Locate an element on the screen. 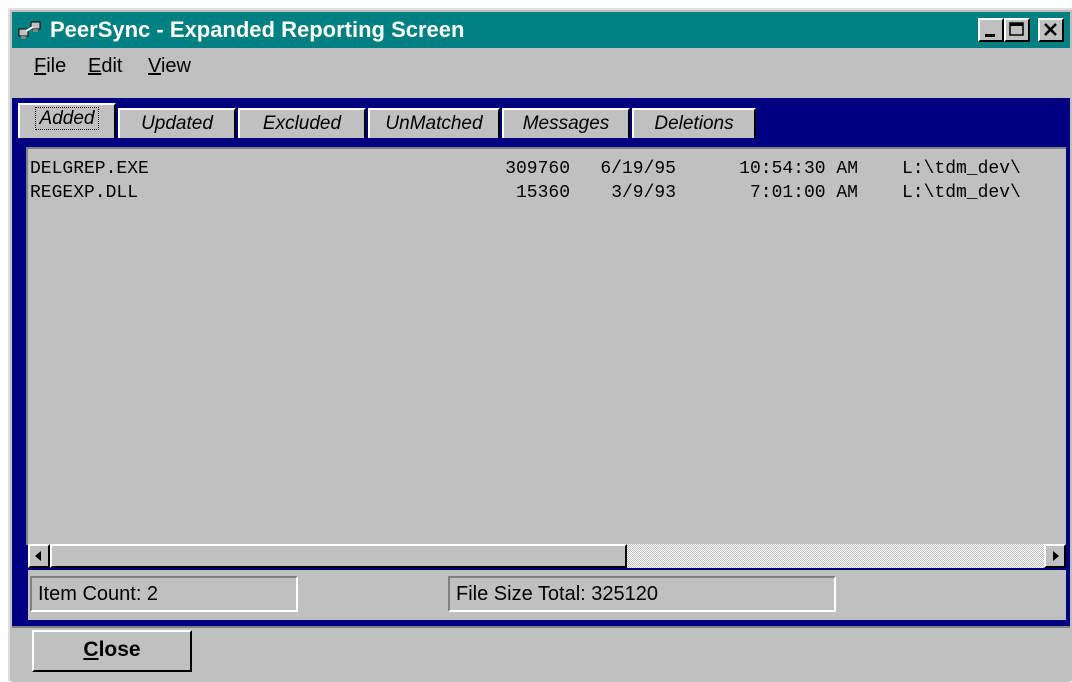  file-date: 6/19/95 is located at coordinates (638, 169).